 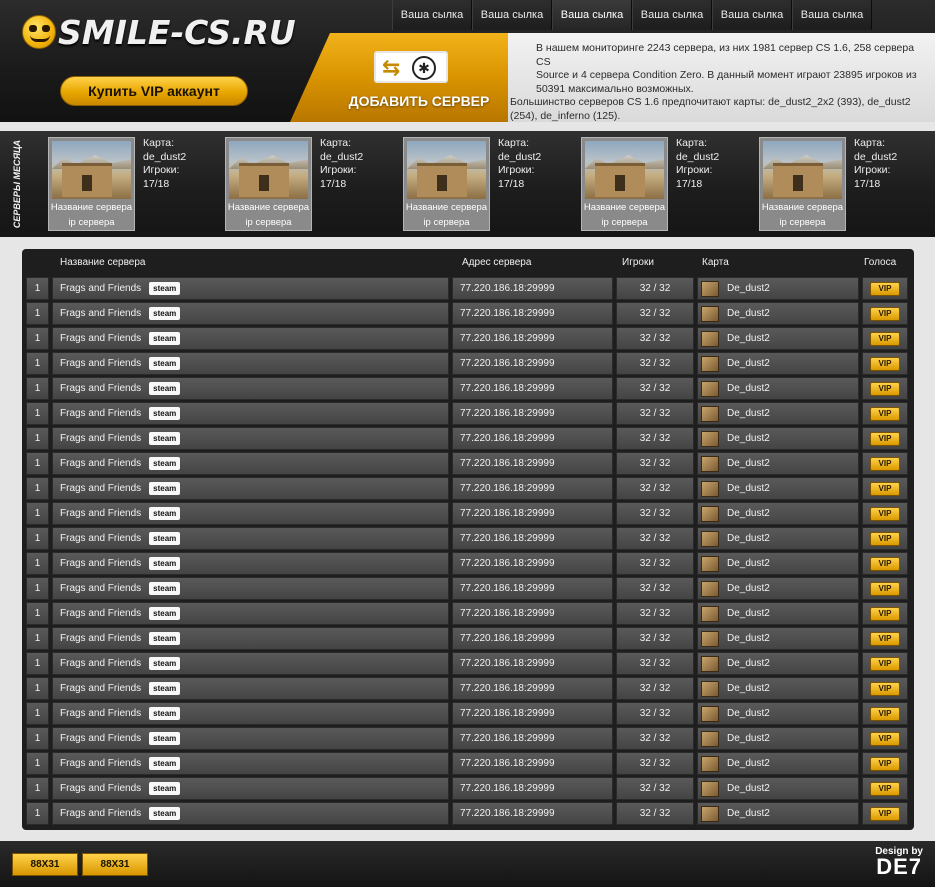 I want to click on designer-brand: DE7, so click(x=899, y=867).